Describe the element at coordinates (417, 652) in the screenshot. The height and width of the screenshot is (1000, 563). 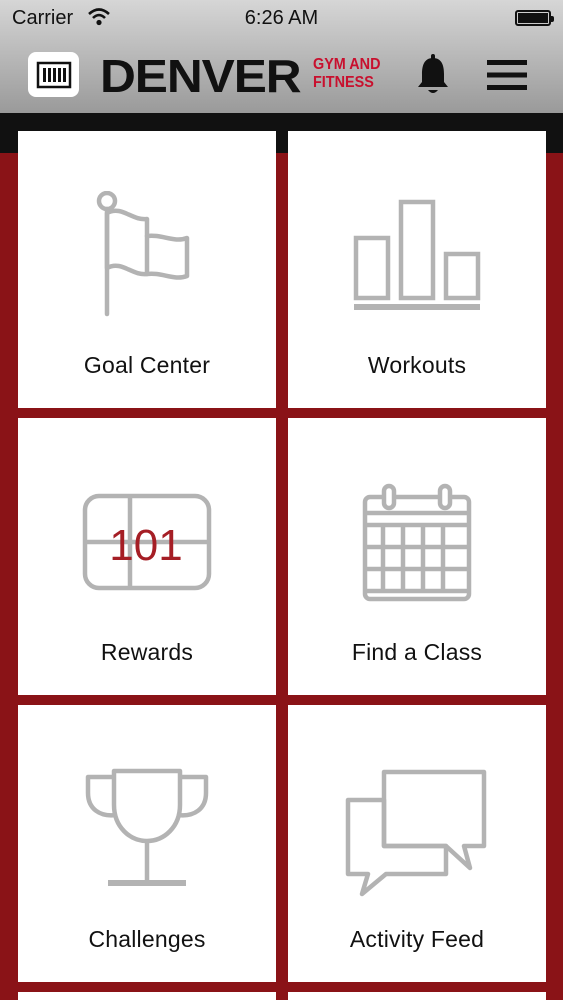
I see `tile-label: Find a Class` at that location.